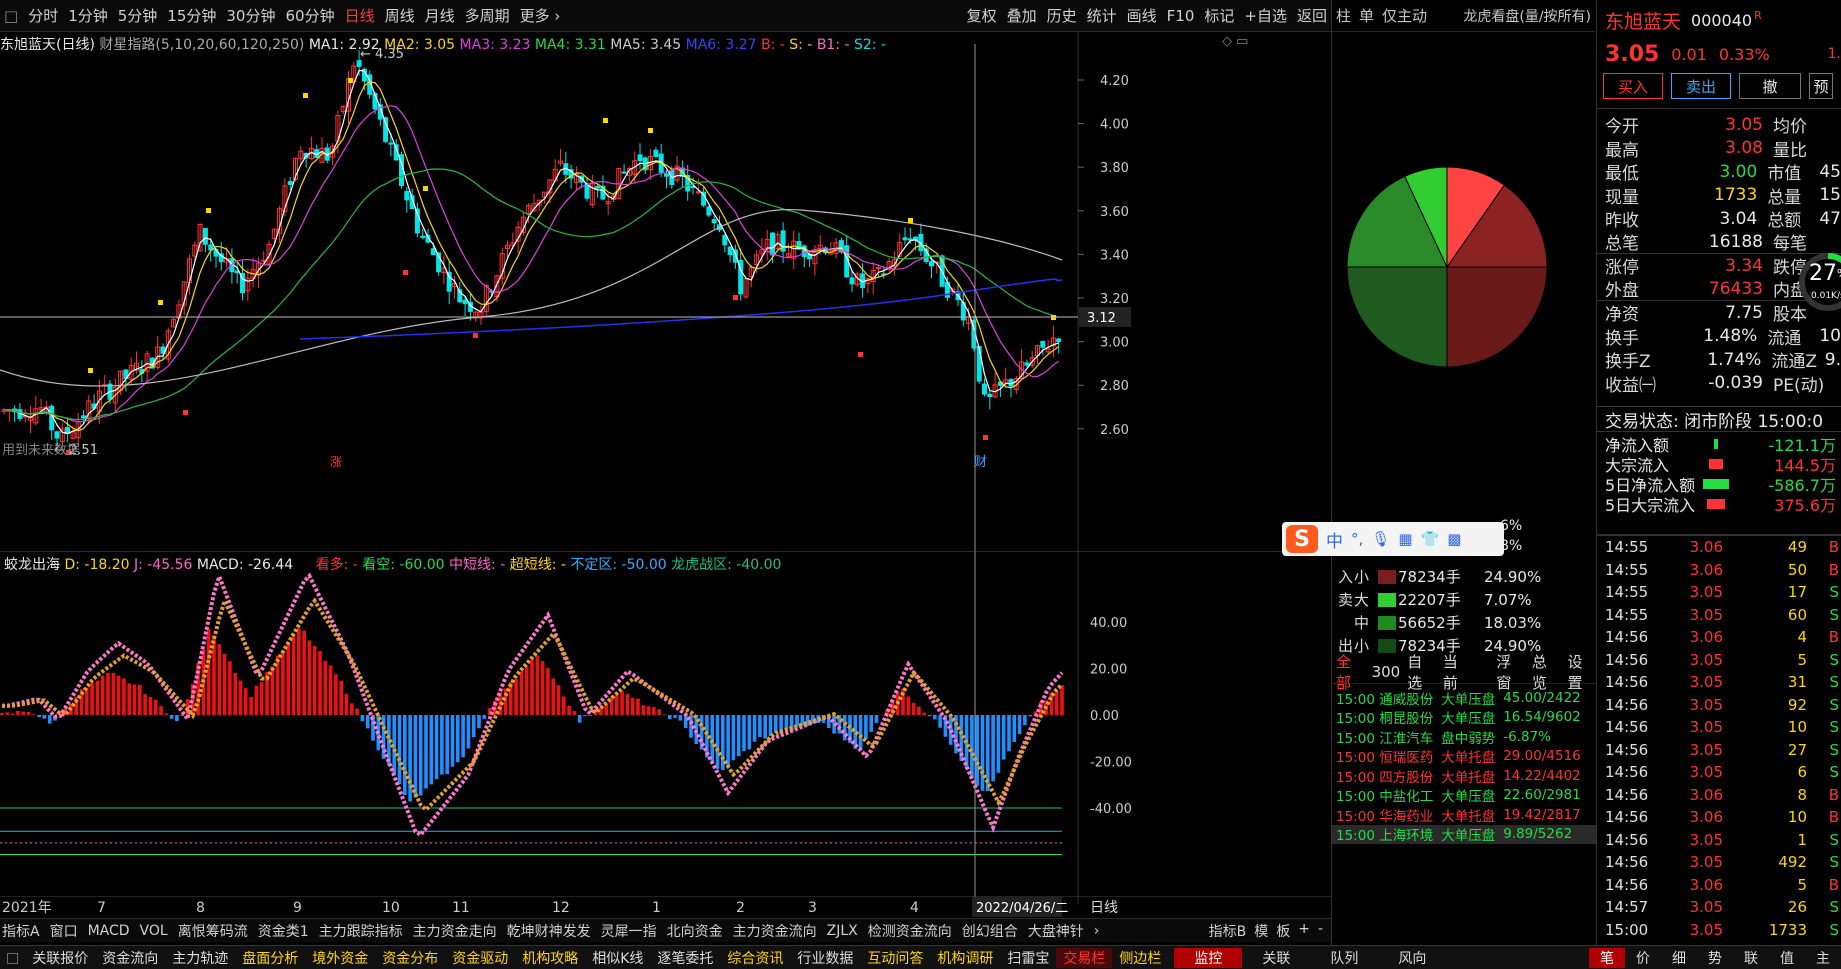 The width and height of the screenshot is (1841, 969). What do you see at coordinates (1056, 931) in the screenshot?
I see `indicator-tab-15: 大盘神针` at bounding box center [1056, 931].